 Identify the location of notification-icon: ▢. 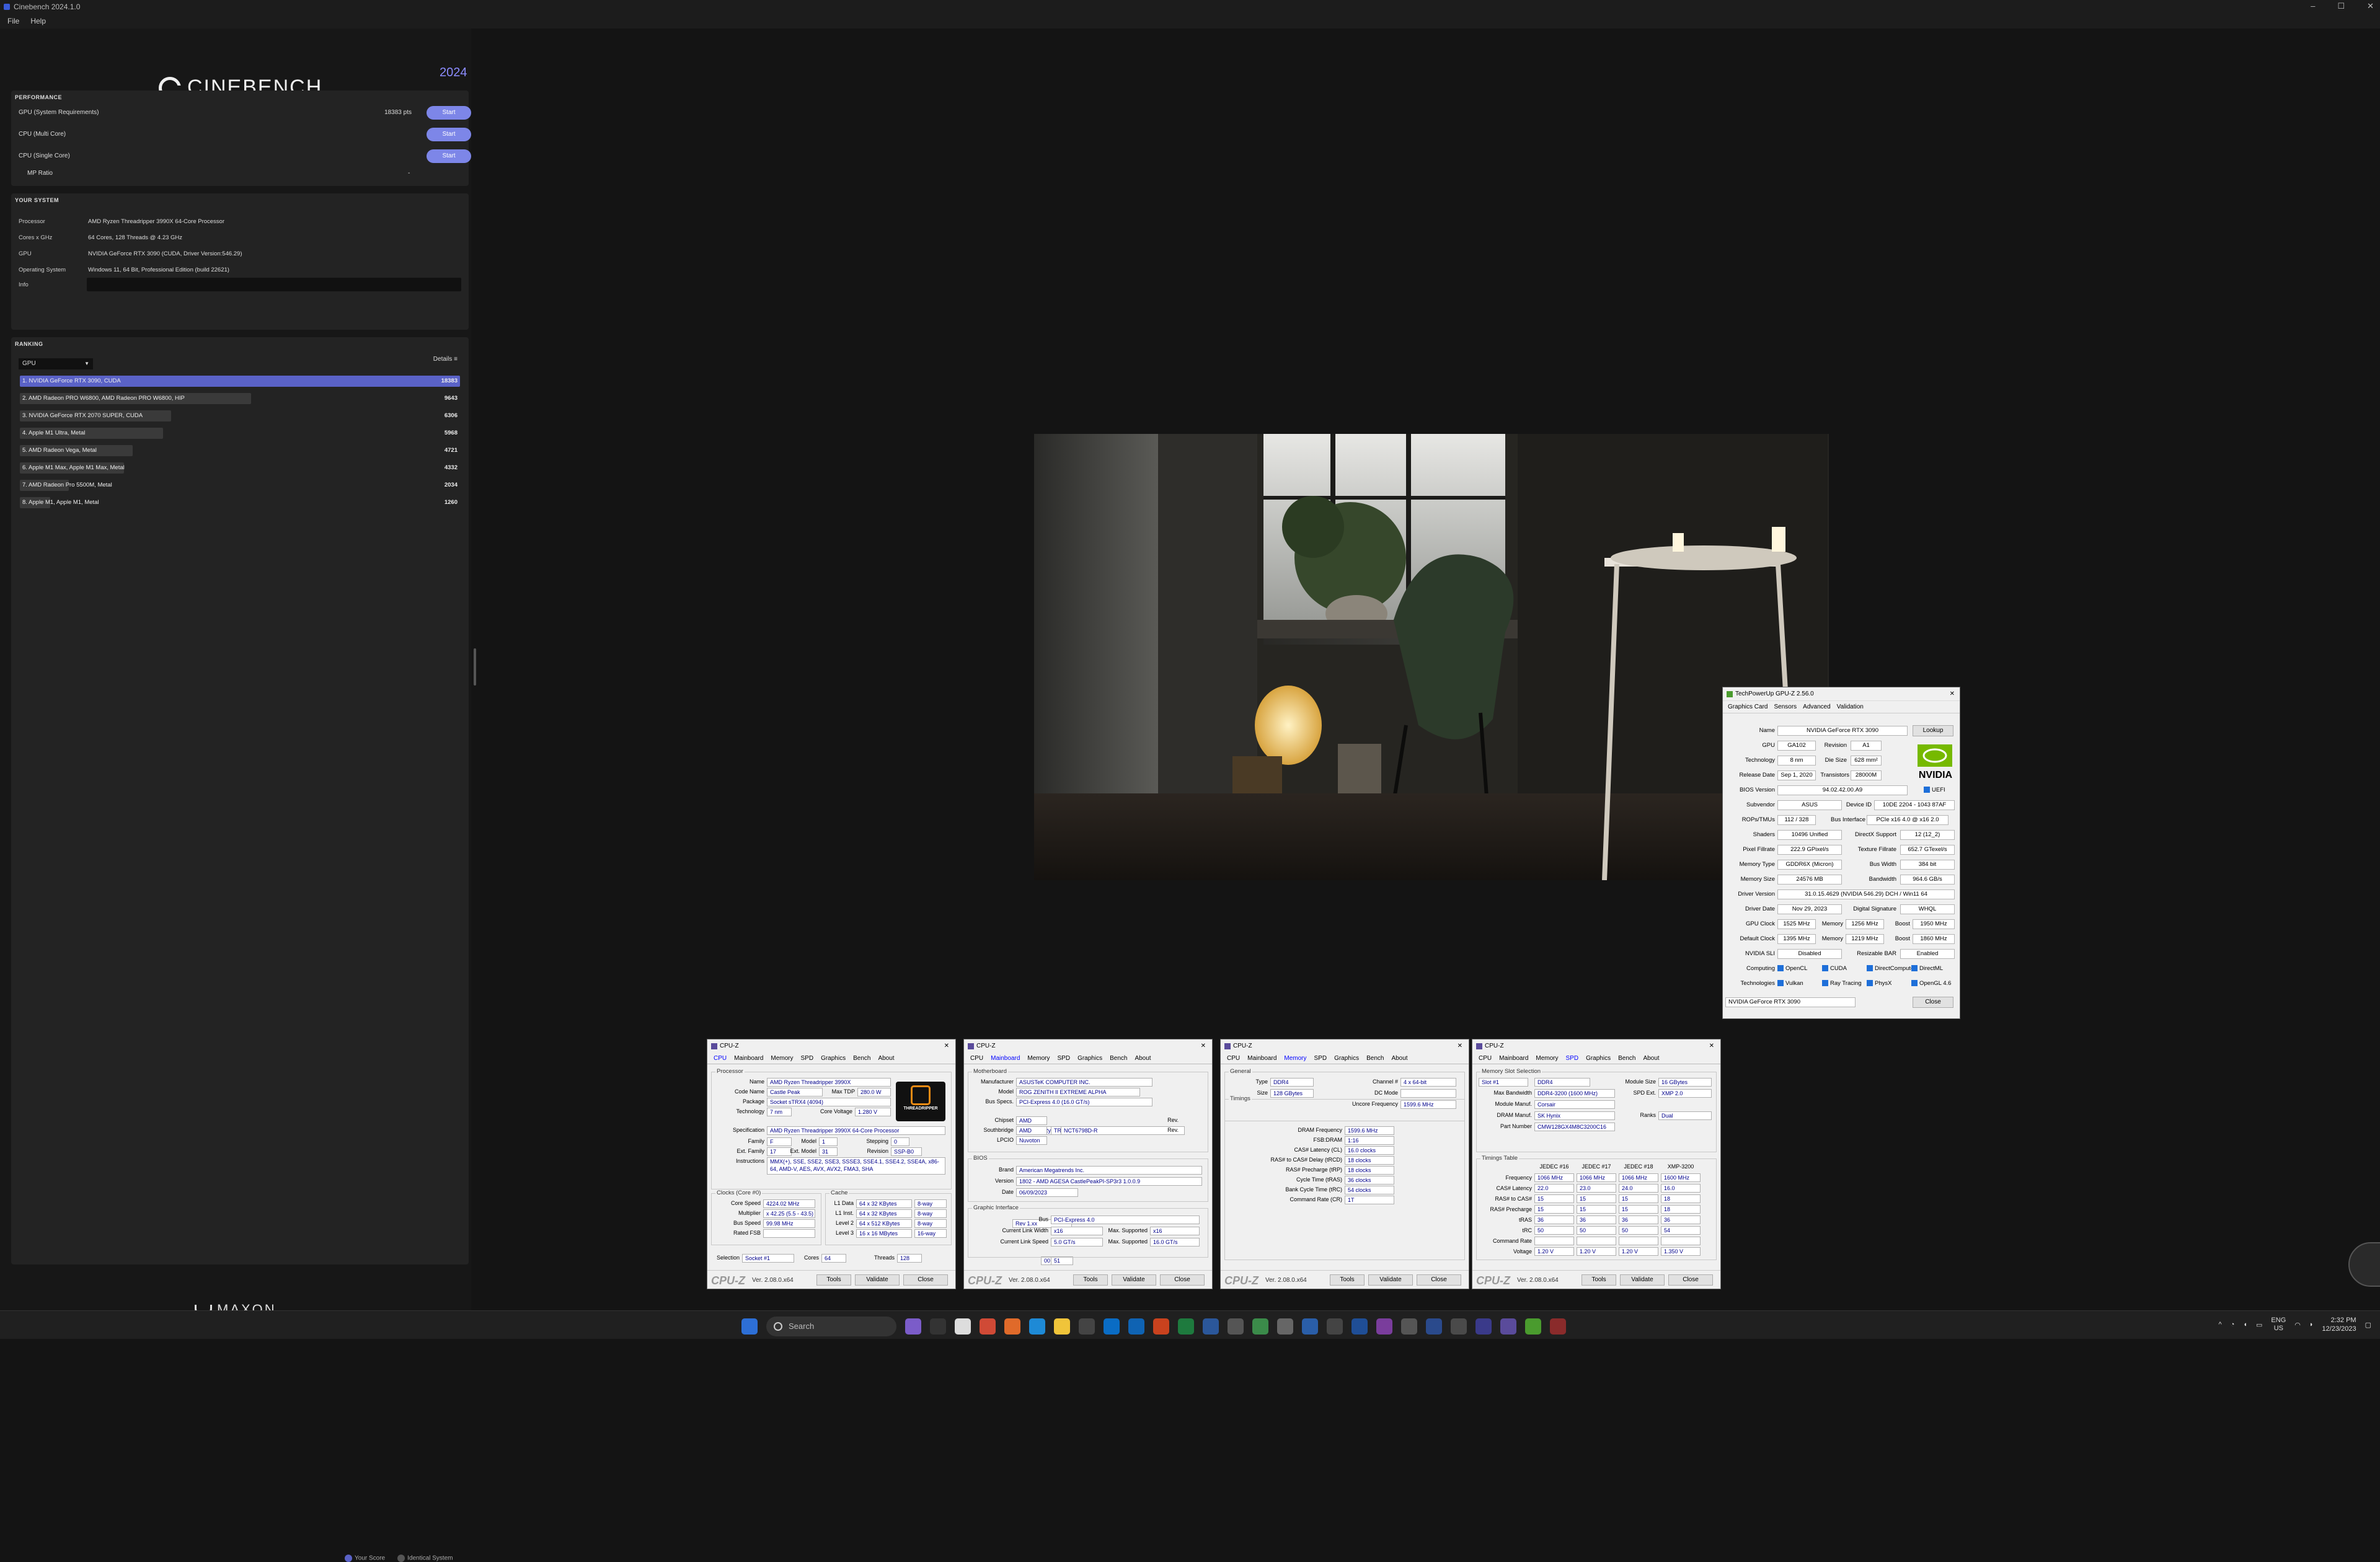
(2368, 1325).